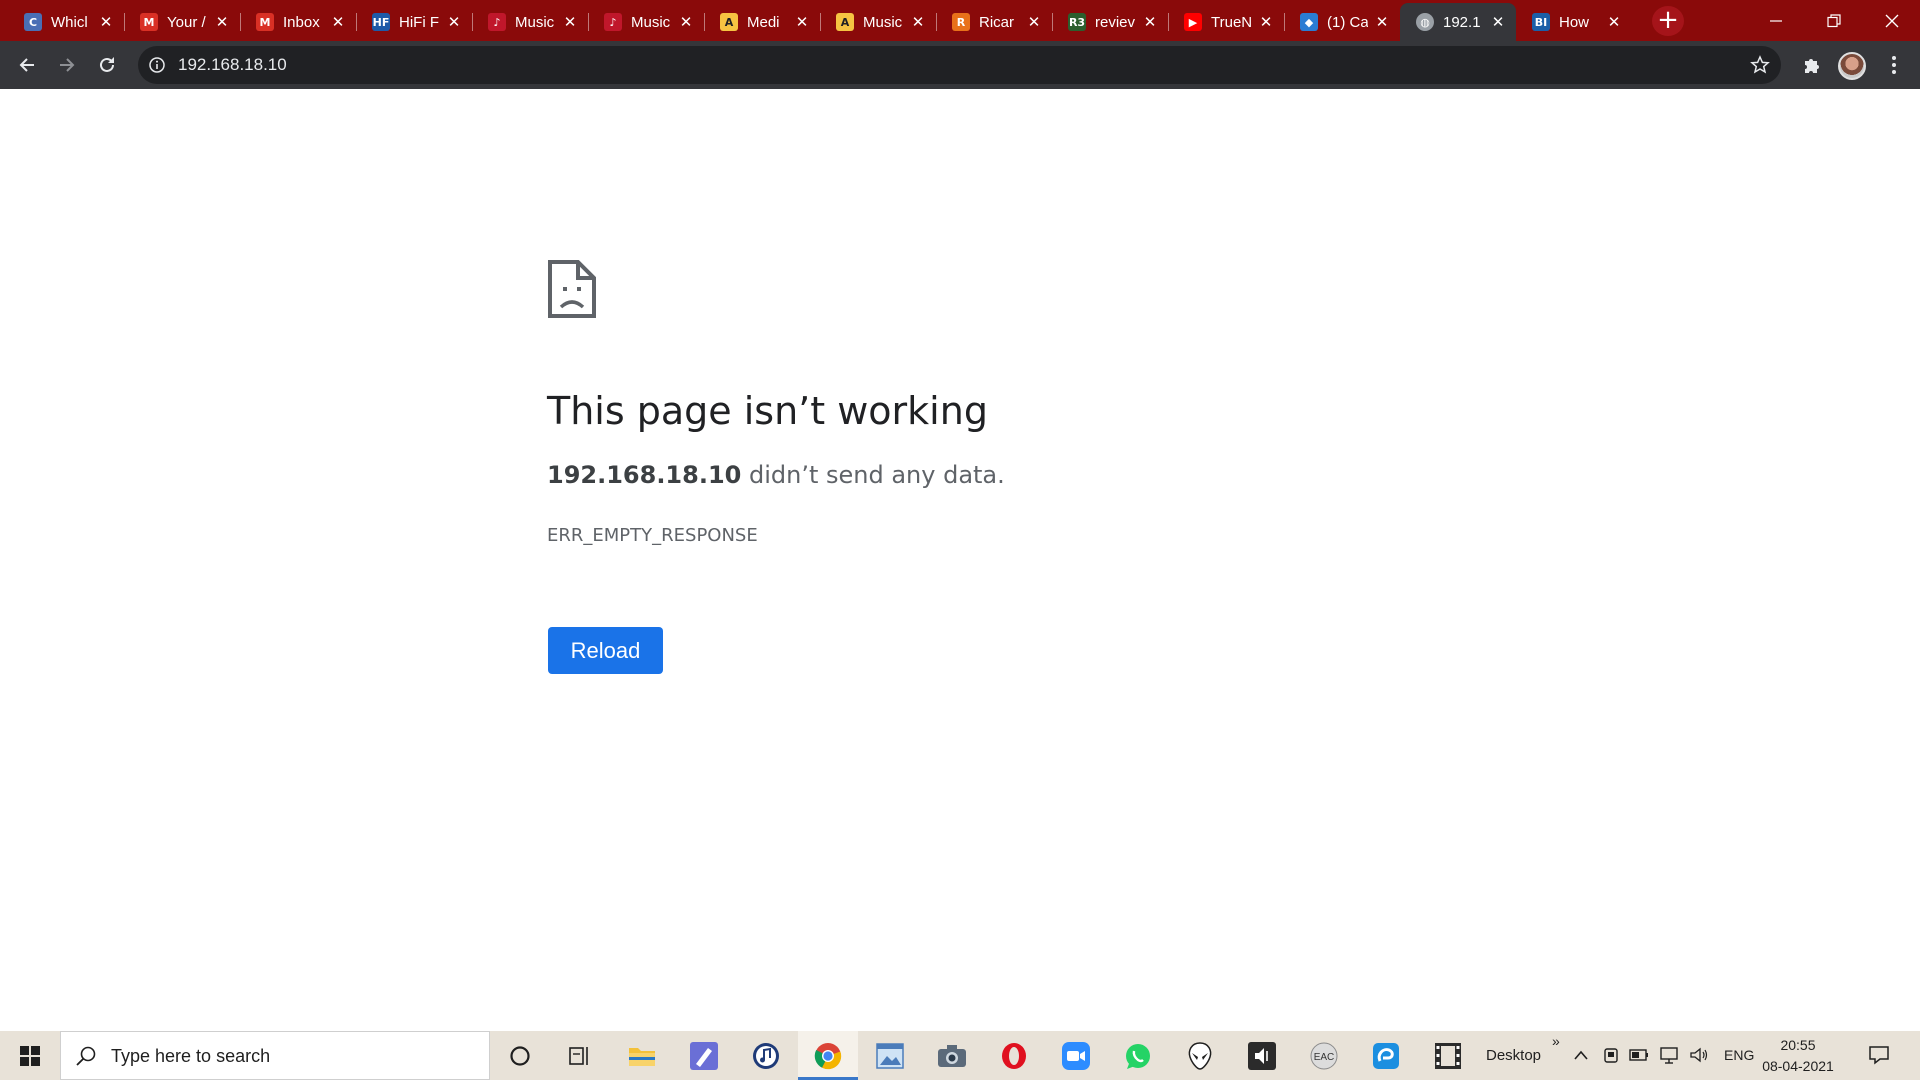 The height and width of the screenshot is (1081, 1920). What do you see at coordinates (1798, 1056) in the screenshot?
I see `clock: 20:55 08-04-2021` at bounding box center [1798, 1056].